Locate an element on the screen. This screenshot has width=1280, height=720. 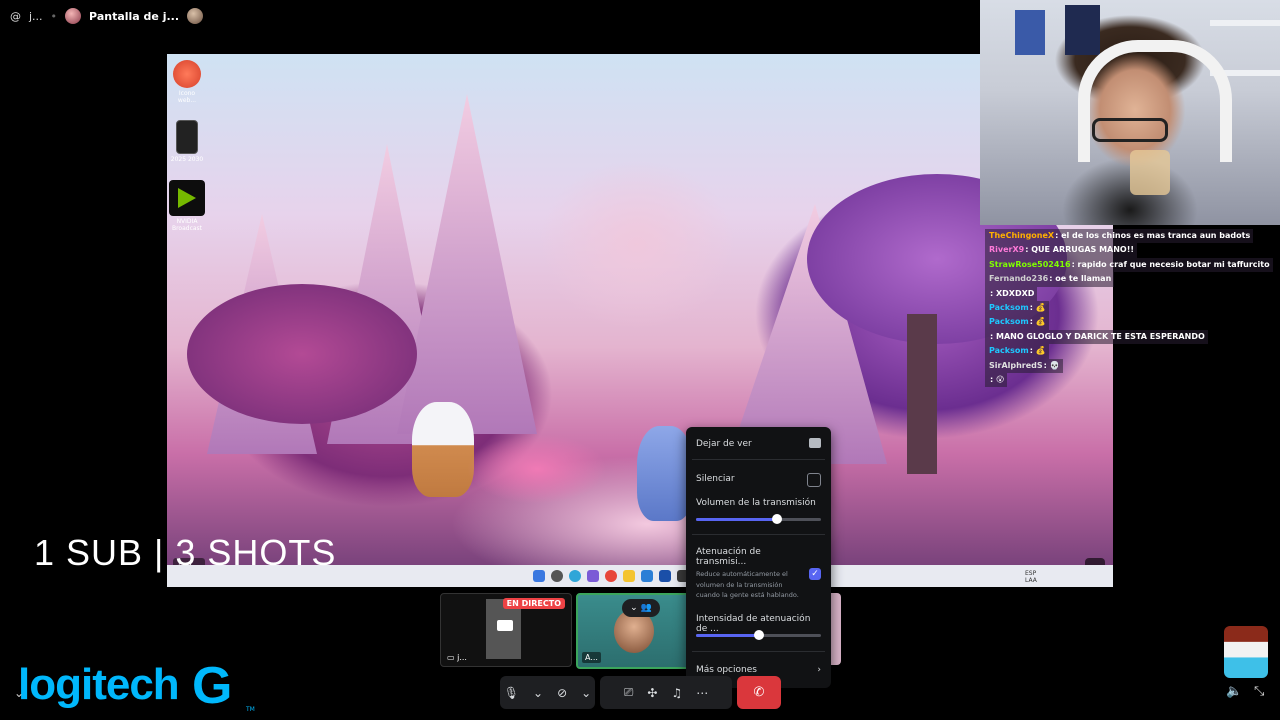
folder-icon is located at coordinates (629, 576).